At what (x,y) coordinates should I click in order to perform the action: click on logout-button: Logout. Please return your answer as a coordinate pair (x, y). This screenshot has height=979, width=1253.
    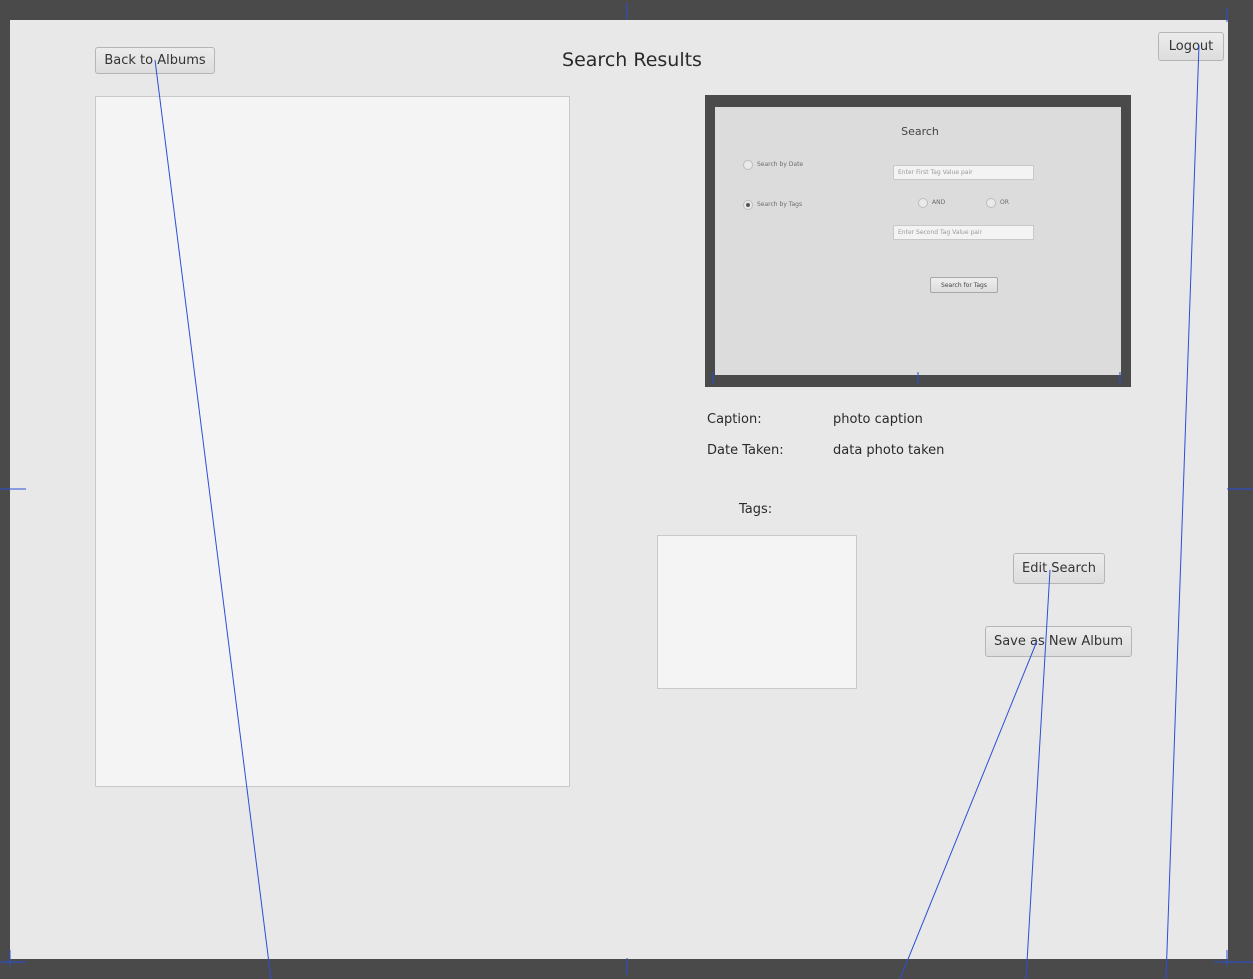
    Looking at the image, I should click on (1191, 46).